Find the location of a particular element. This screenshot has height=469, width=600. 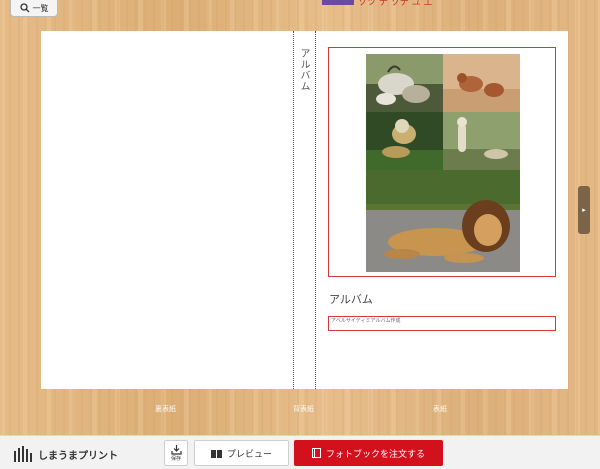

order-label: フォトブックを注文する is located at coordinates (375, 454).